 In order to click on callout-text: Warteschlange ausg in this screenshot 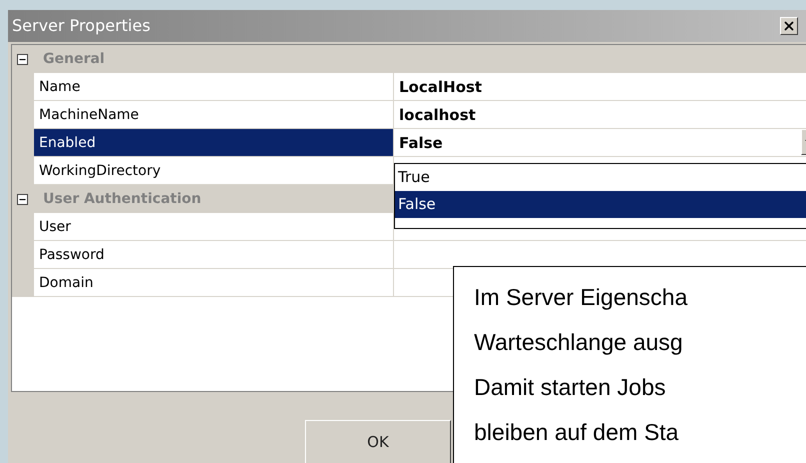, I will do `click(579, 342)`.